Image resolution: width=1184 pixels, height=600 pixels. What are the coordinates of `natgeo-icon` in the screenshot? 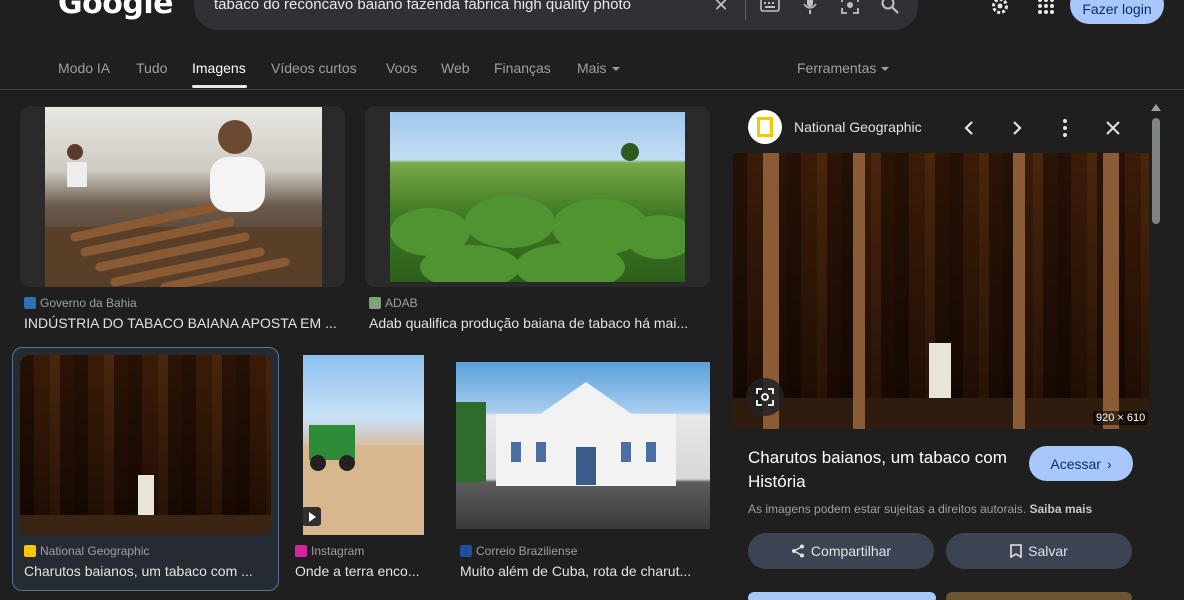 It's located at (765, 127).